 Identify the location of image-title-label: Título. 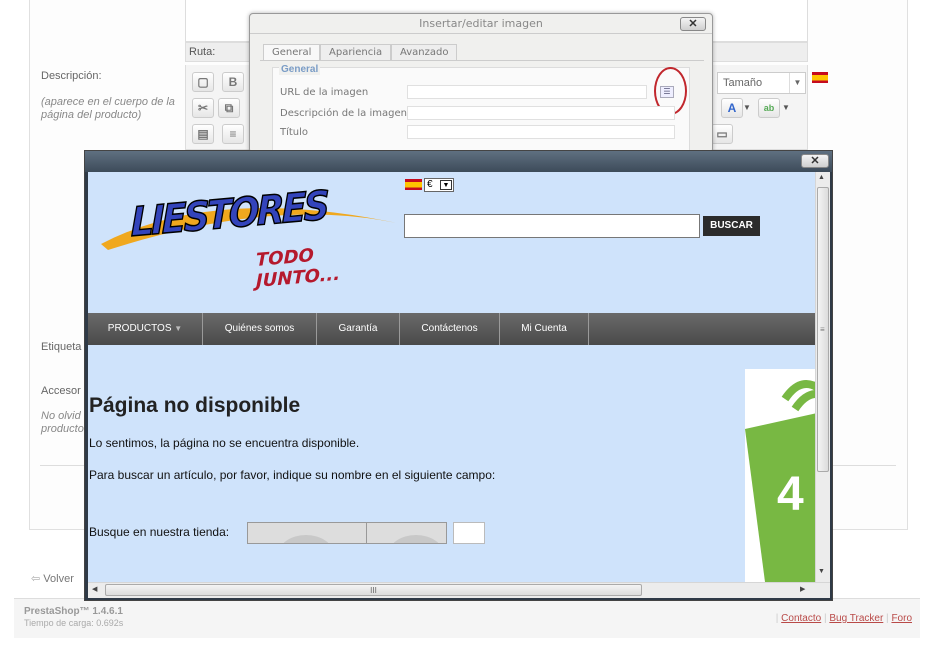
(294, 132).